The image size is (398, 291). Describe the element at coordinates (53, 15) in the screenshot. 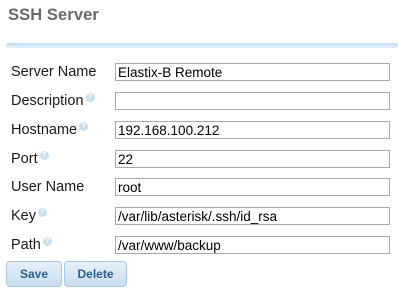

I see `panel-title: SSH Server` at that location.